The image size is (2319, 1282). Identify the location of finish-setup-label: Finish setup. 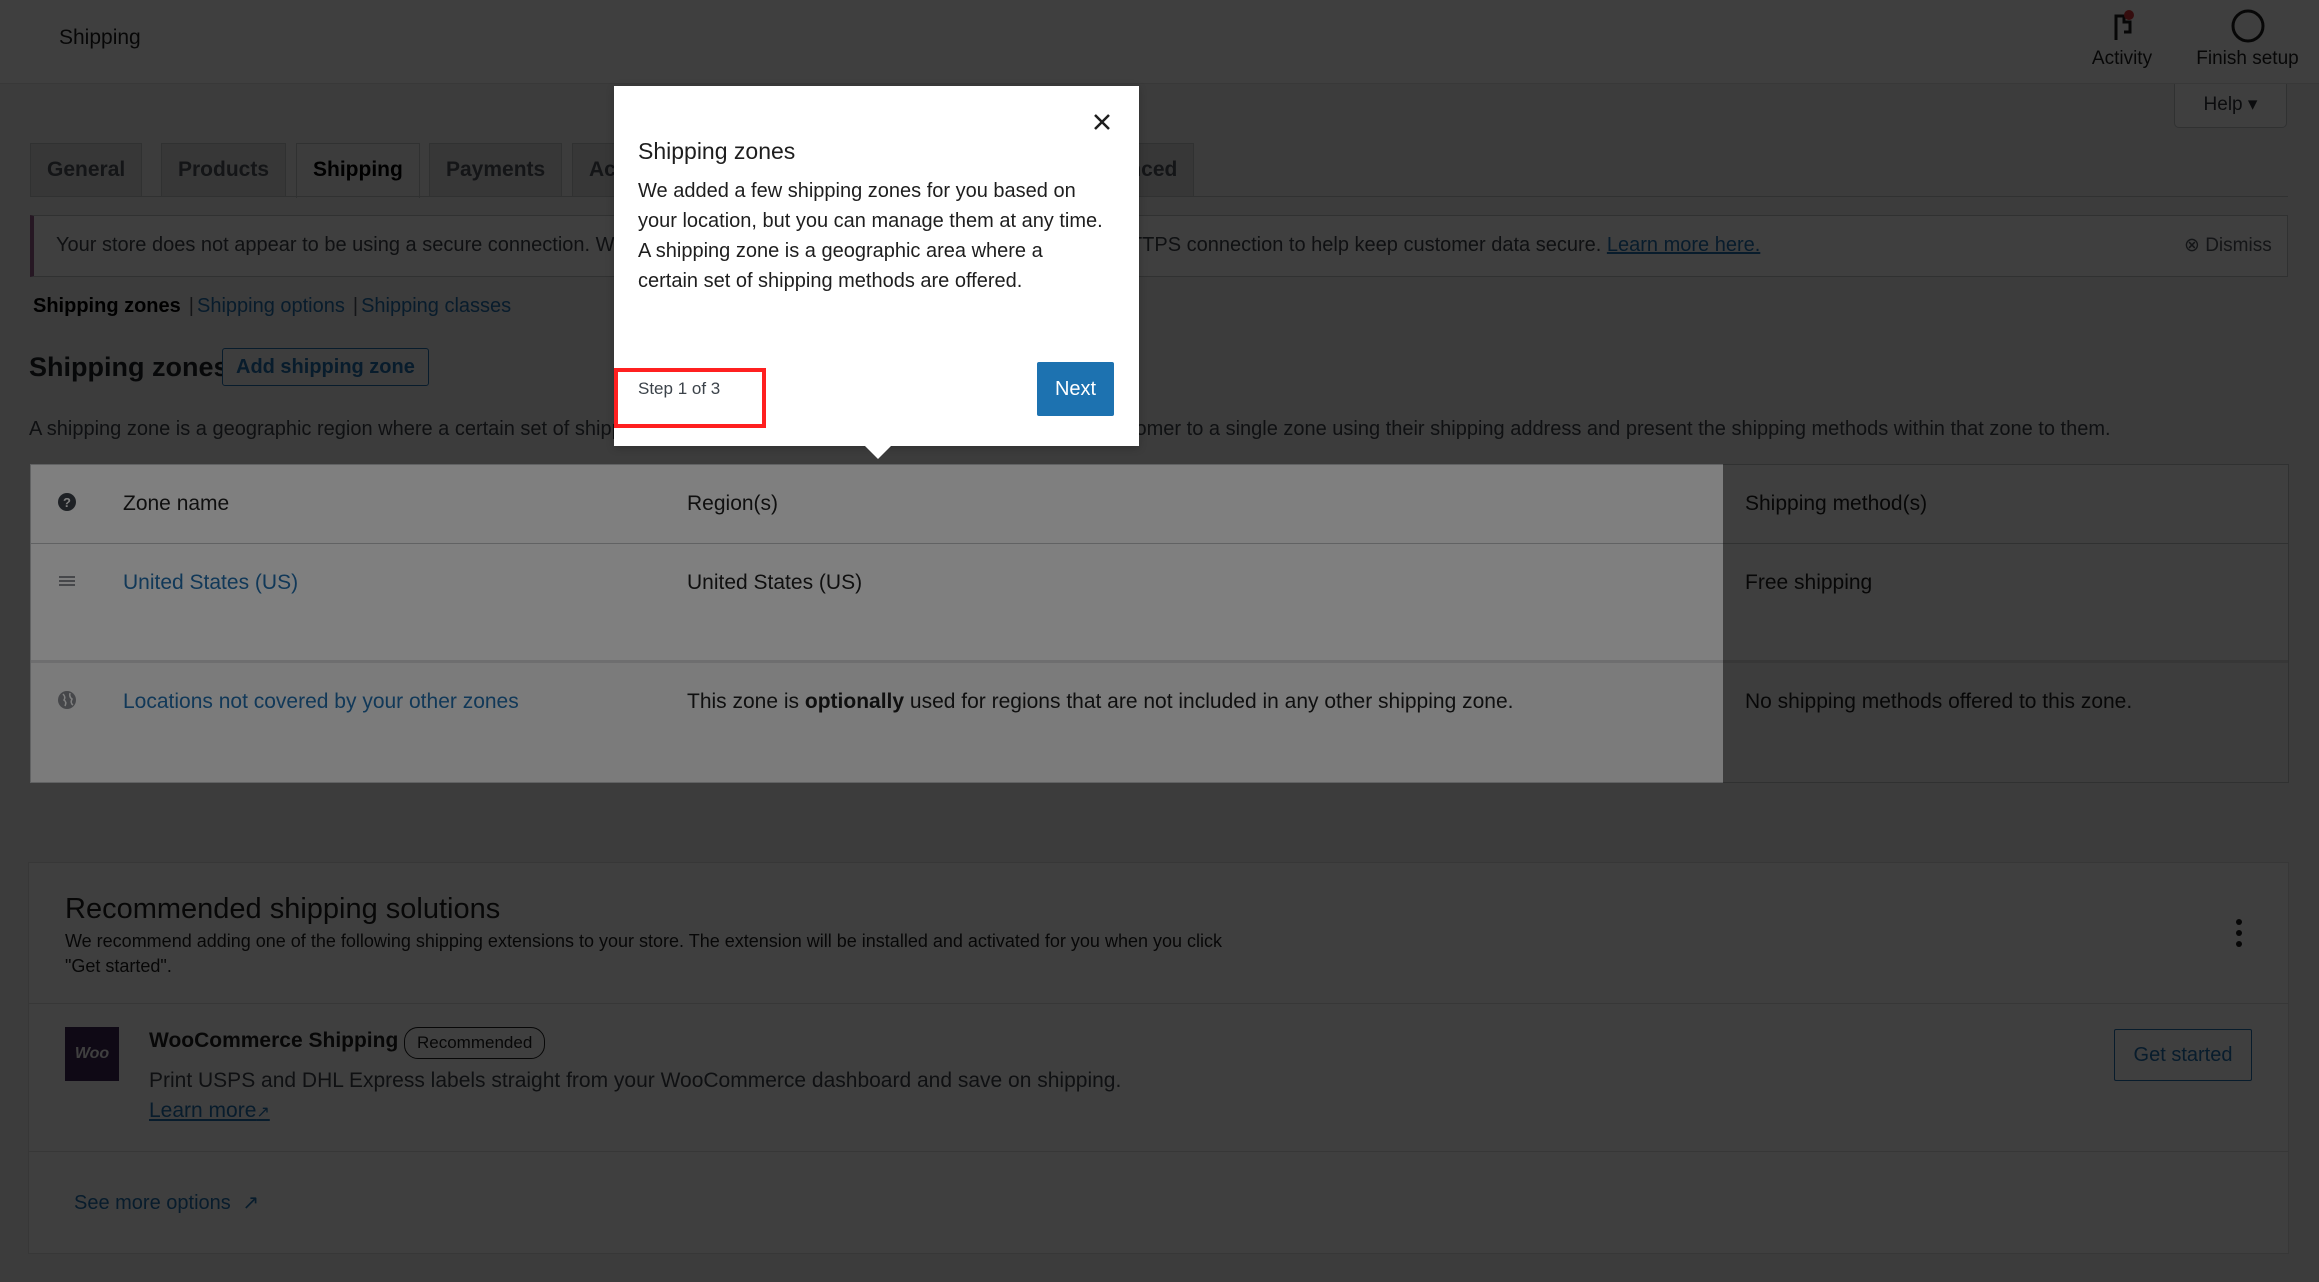
(2247, 58).